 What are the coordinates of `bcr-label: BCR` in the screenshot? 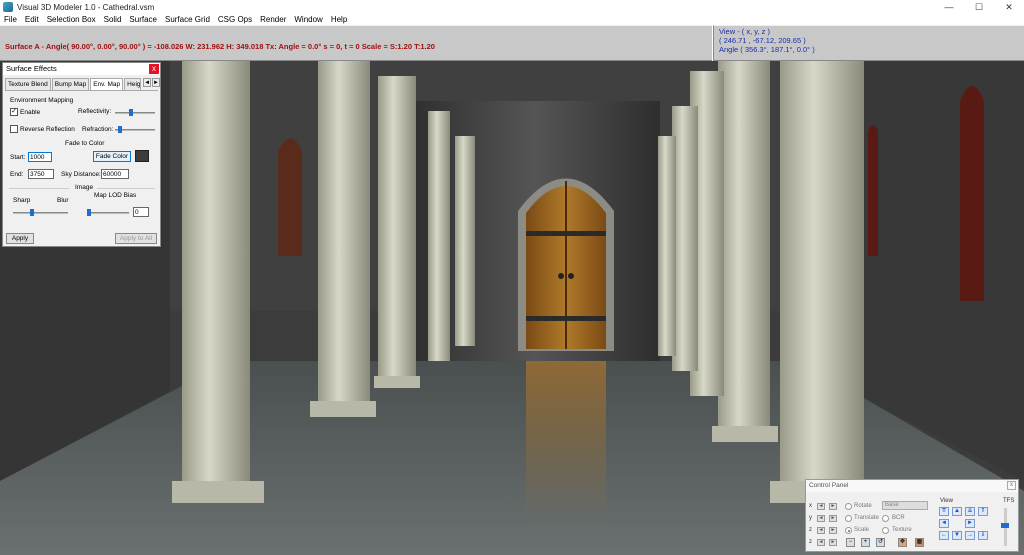 It's located at (898, 518).